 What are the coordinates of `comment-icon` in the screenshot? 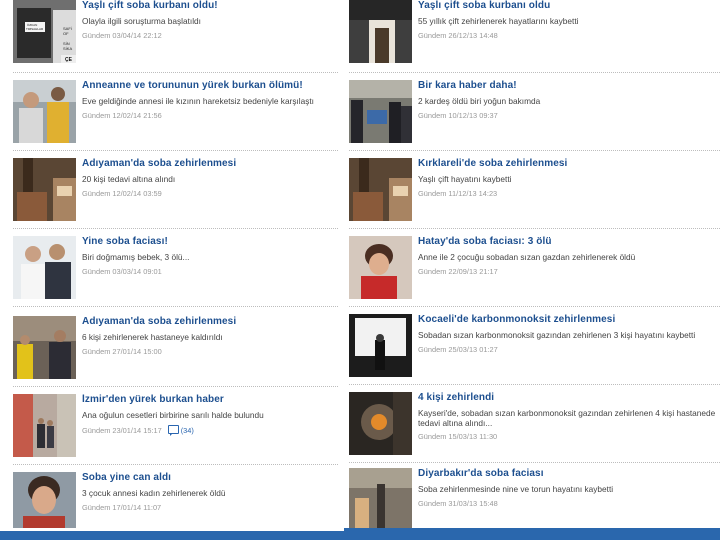 It's located at (173, 430).